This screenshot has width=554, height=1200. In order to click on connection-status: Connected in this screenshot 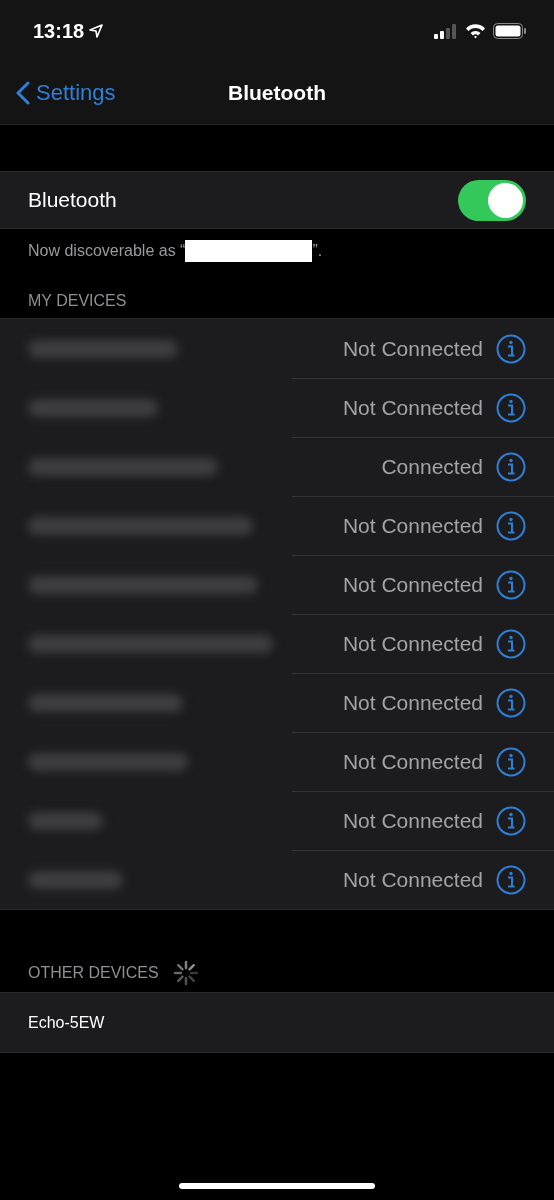, I will do `click(432, 466)`.